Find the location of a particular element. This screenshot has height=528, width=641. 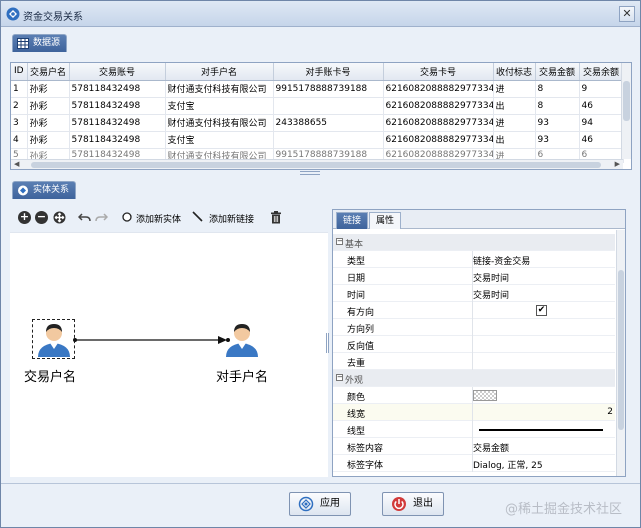

table-cell: 93 is located at coordinates (557, 140).